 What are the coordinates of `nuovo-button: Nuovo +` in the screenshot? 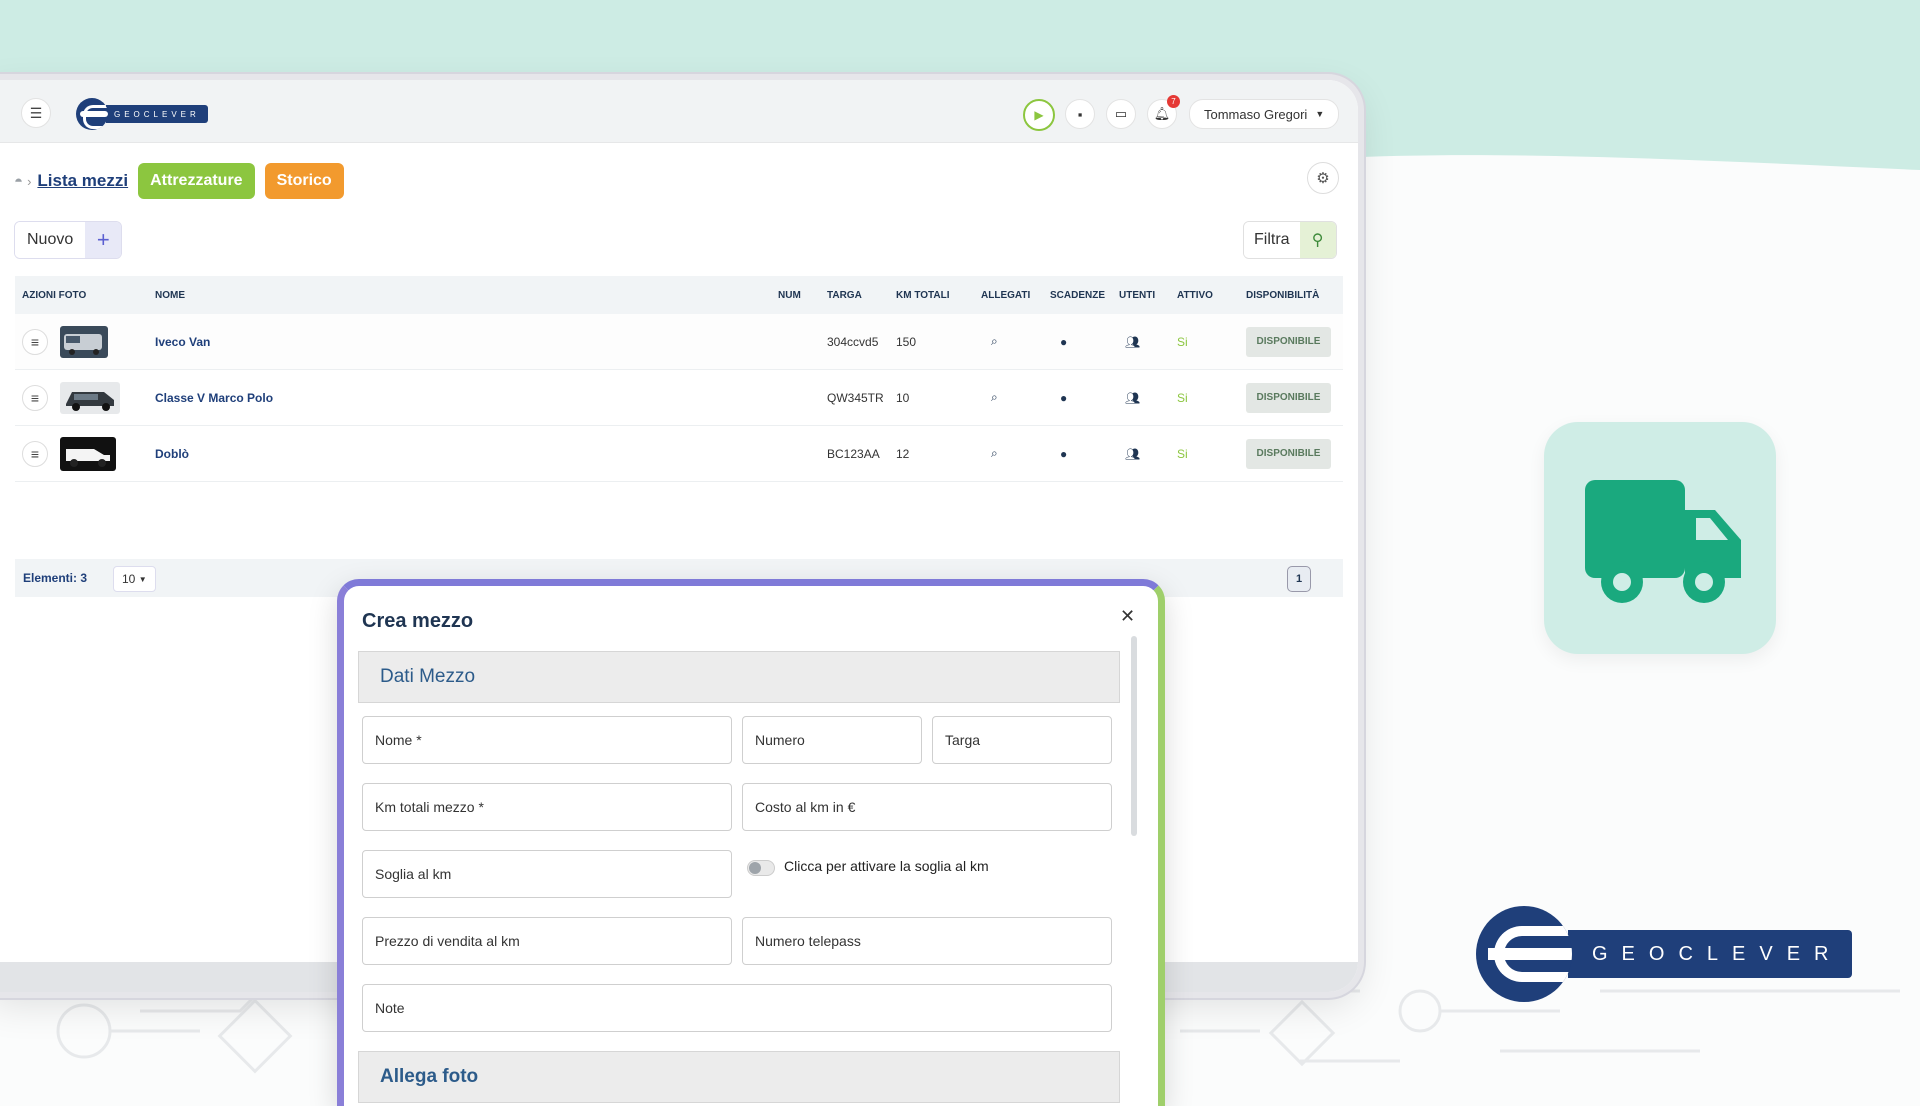 It's located at (68, 240).